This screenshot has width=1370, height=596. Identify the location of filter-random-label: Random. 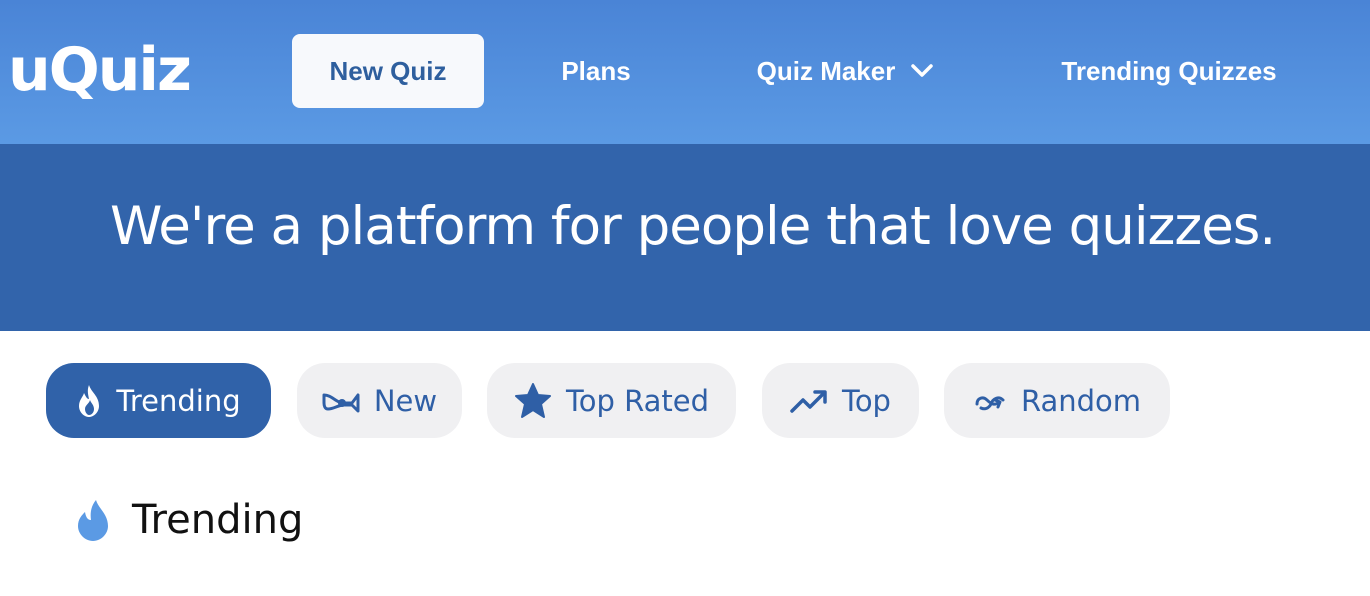
(1081, 400).